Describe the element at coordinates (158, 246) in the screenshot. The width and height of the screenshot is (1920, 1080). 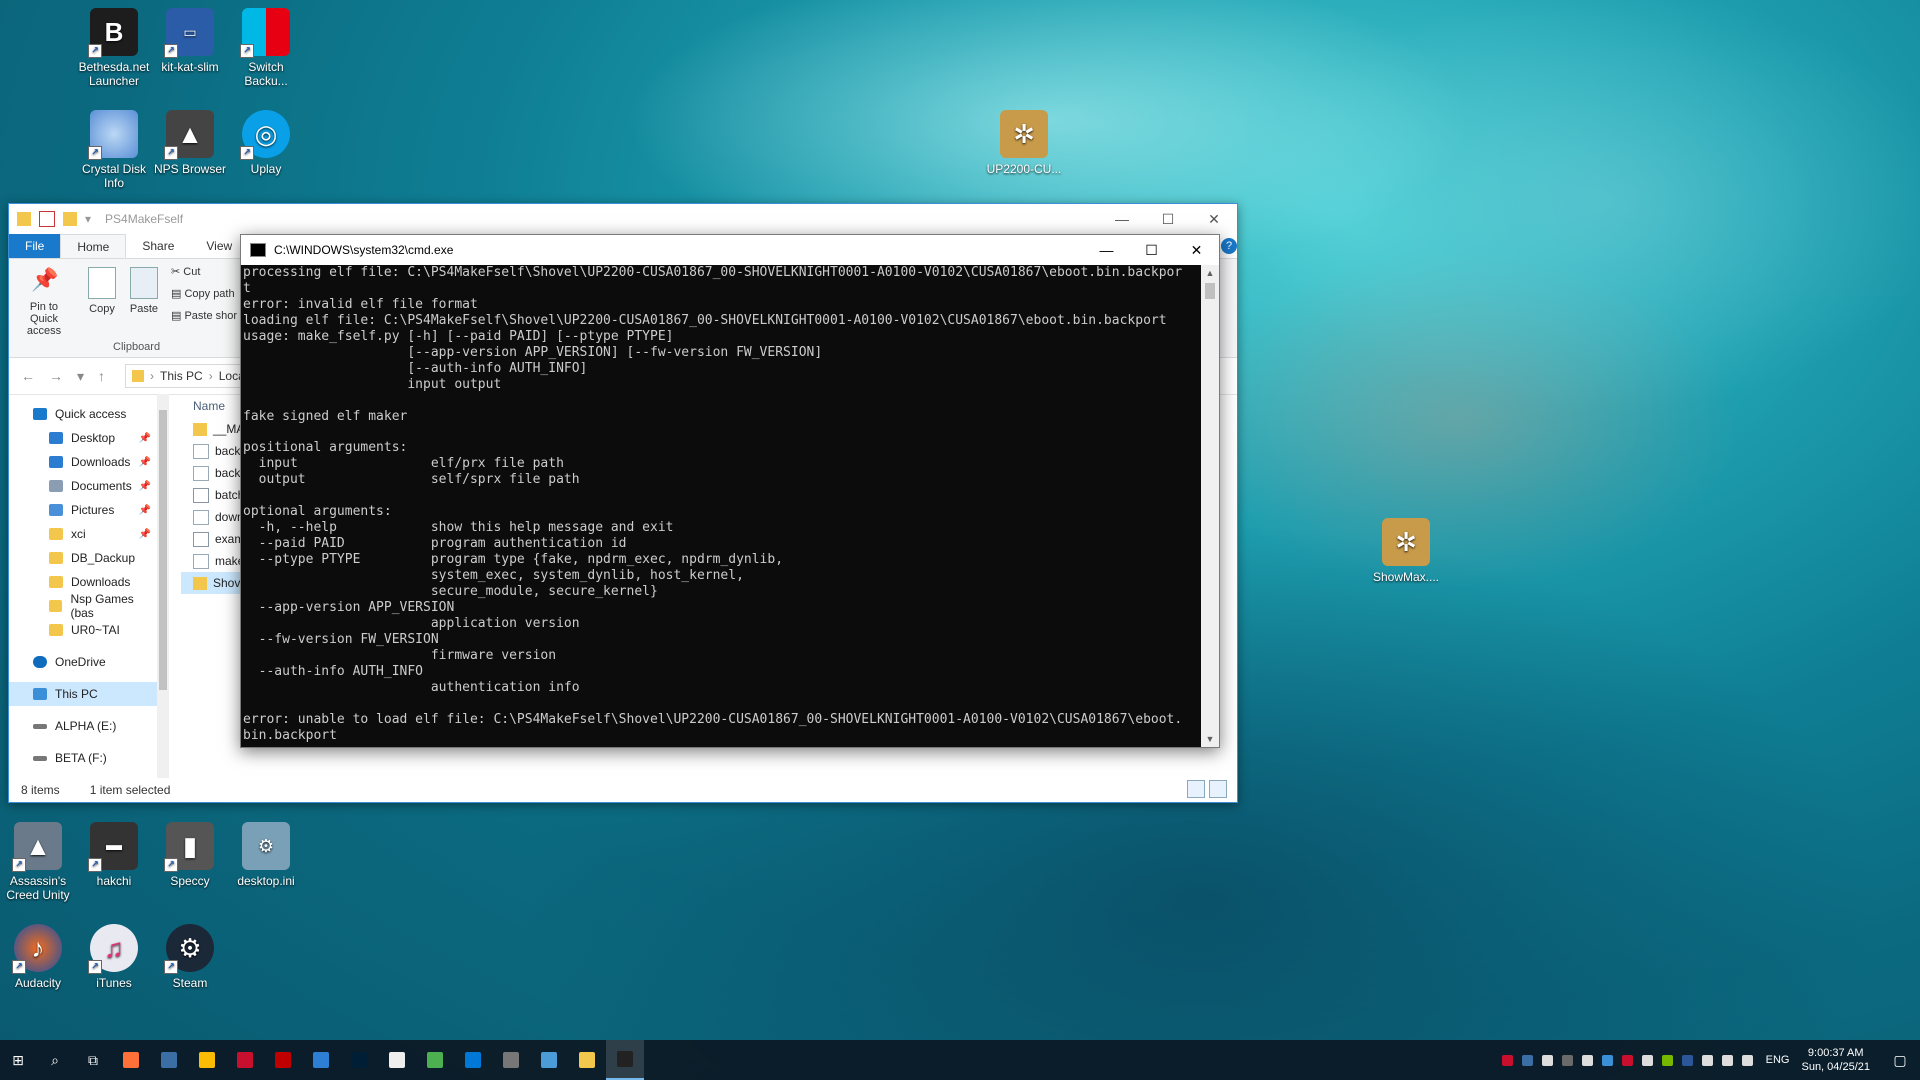
I see `tab-share: Share` at that location.